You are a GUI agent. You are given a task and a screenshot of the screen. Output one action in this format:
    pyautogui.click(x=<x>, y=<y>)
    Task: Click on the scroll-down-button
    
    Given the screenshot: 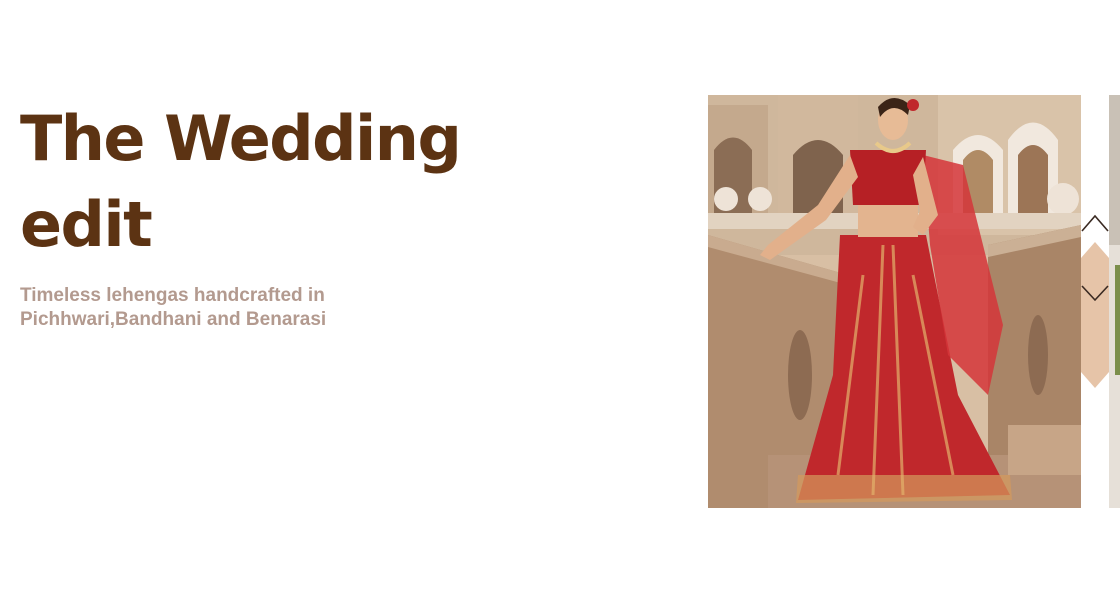 What is the action you would take?
    pyautogui.click(x=1095, y=294)
    